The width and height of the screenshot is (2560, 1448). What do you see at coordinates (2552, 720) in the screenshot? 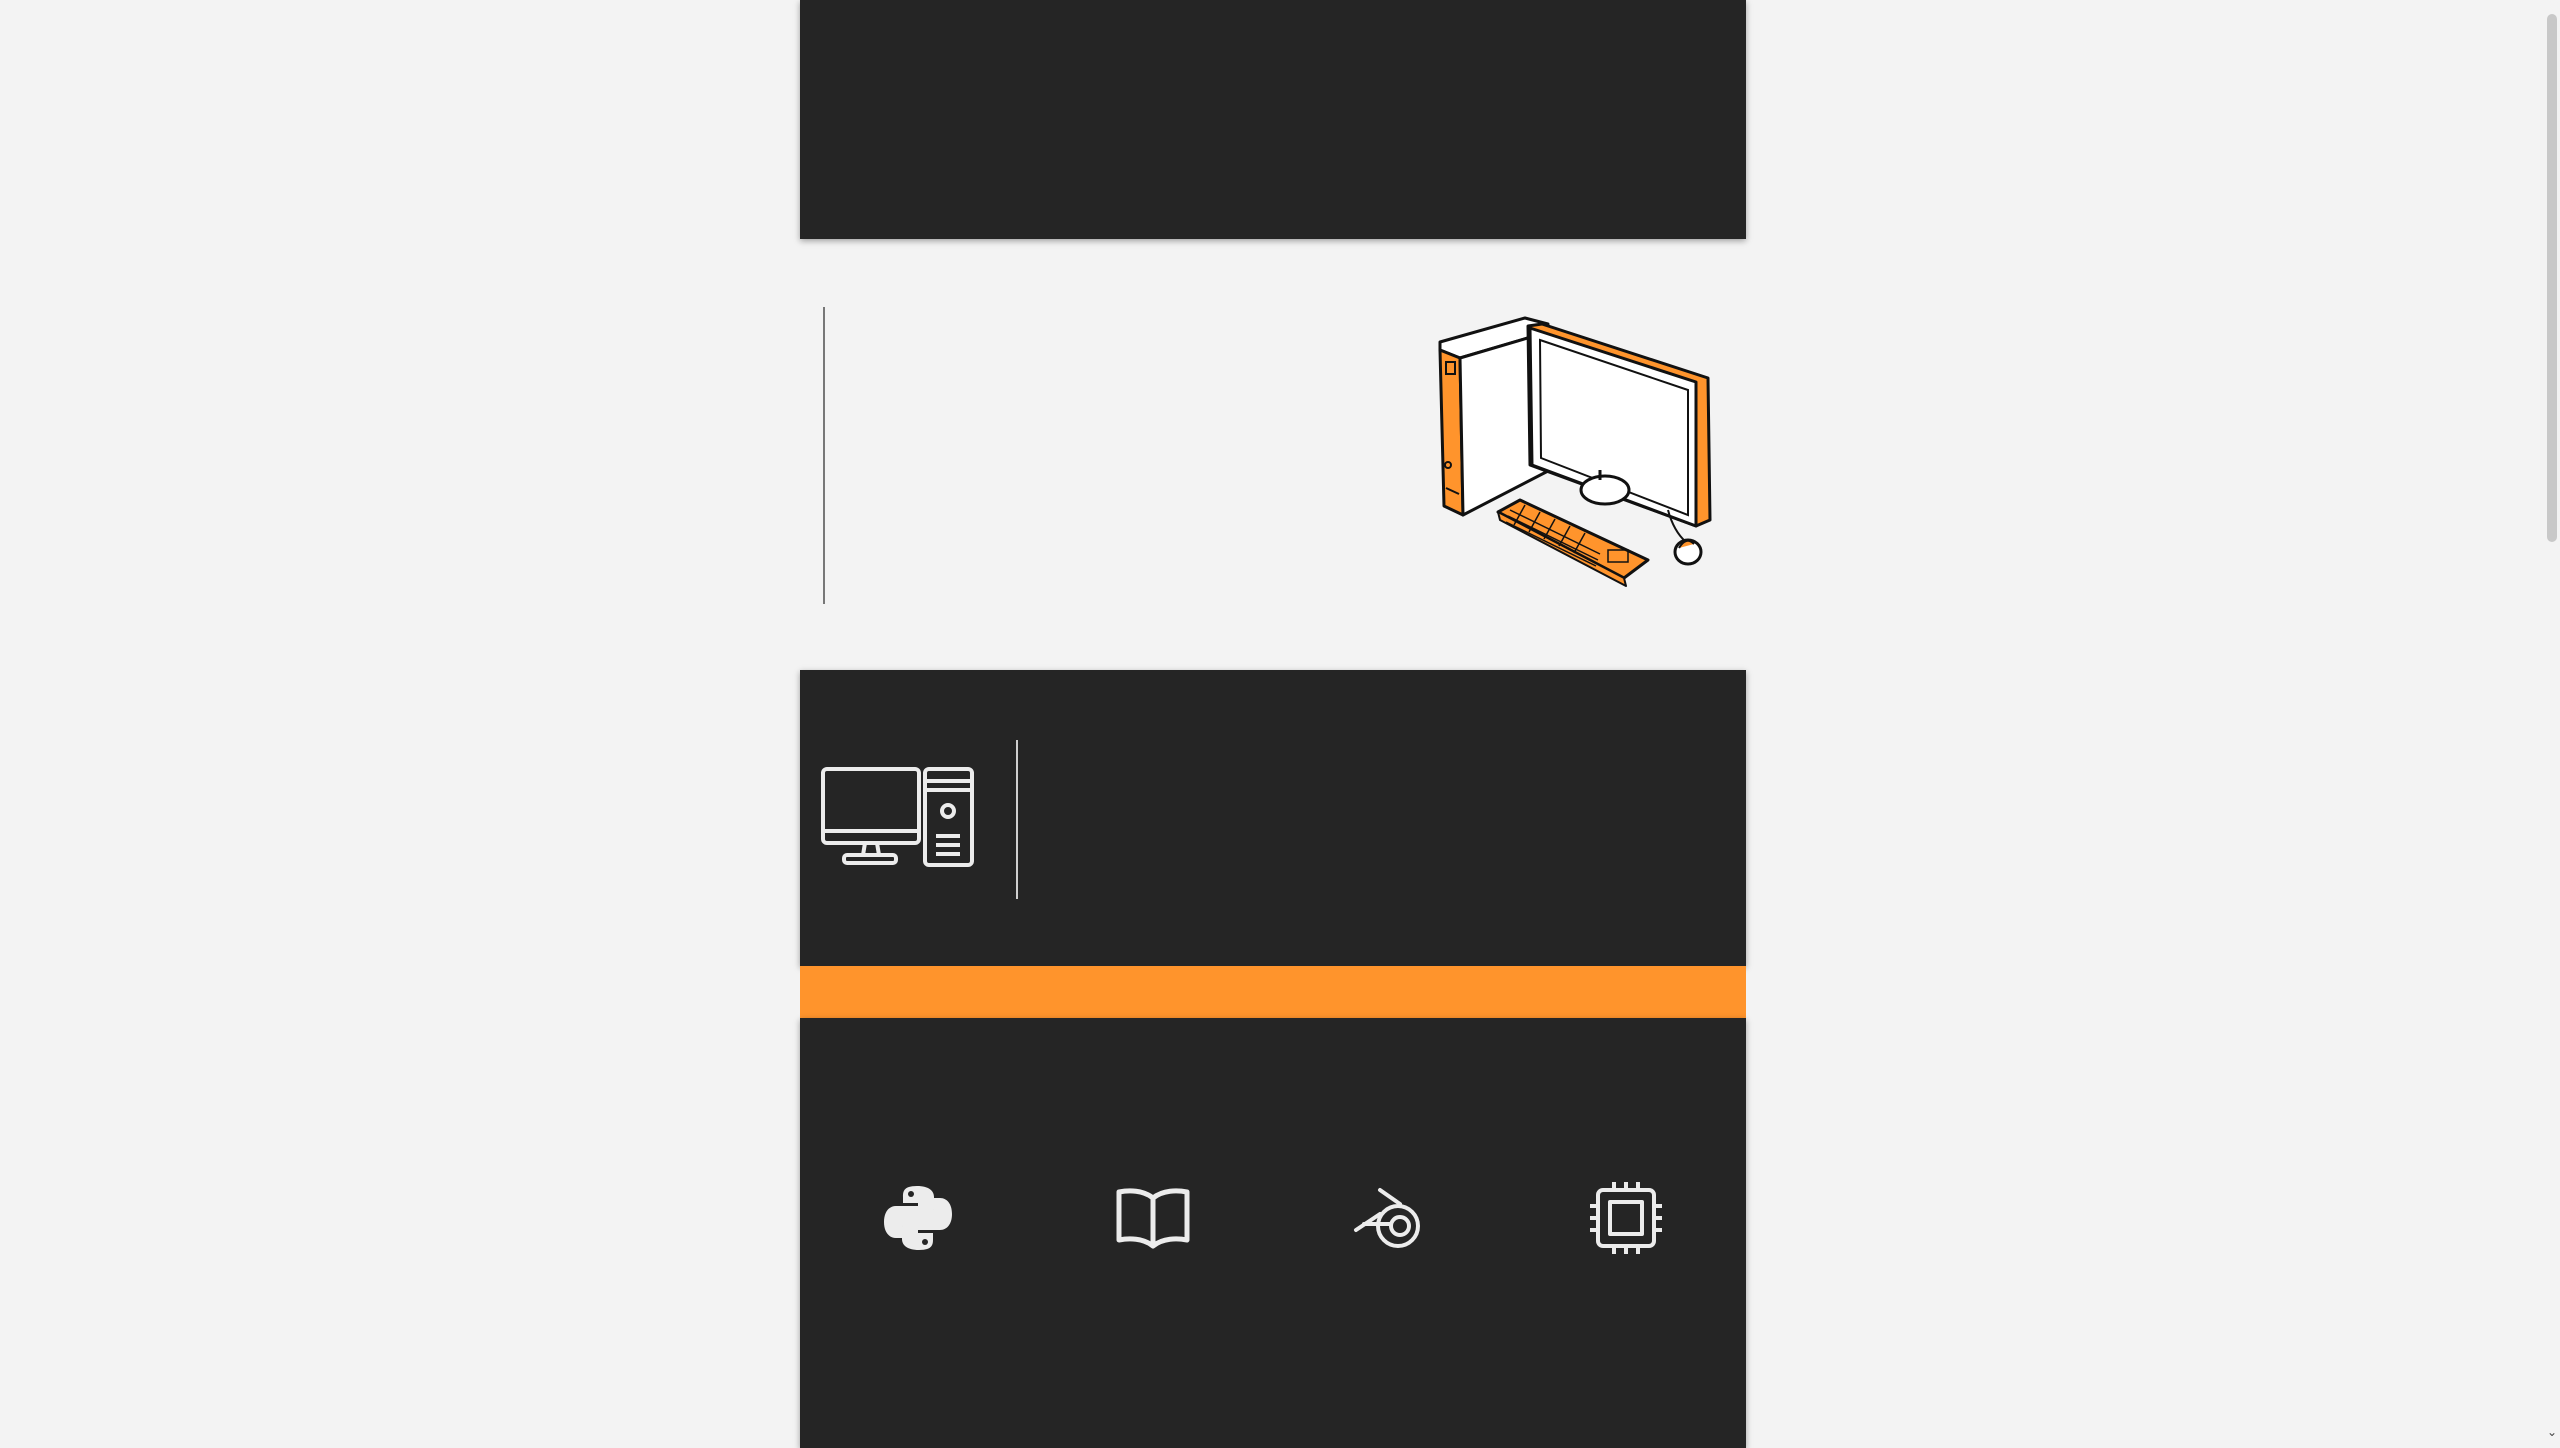
I see `page-scrollbar: ⌄` at bounding box center [2552, 720].